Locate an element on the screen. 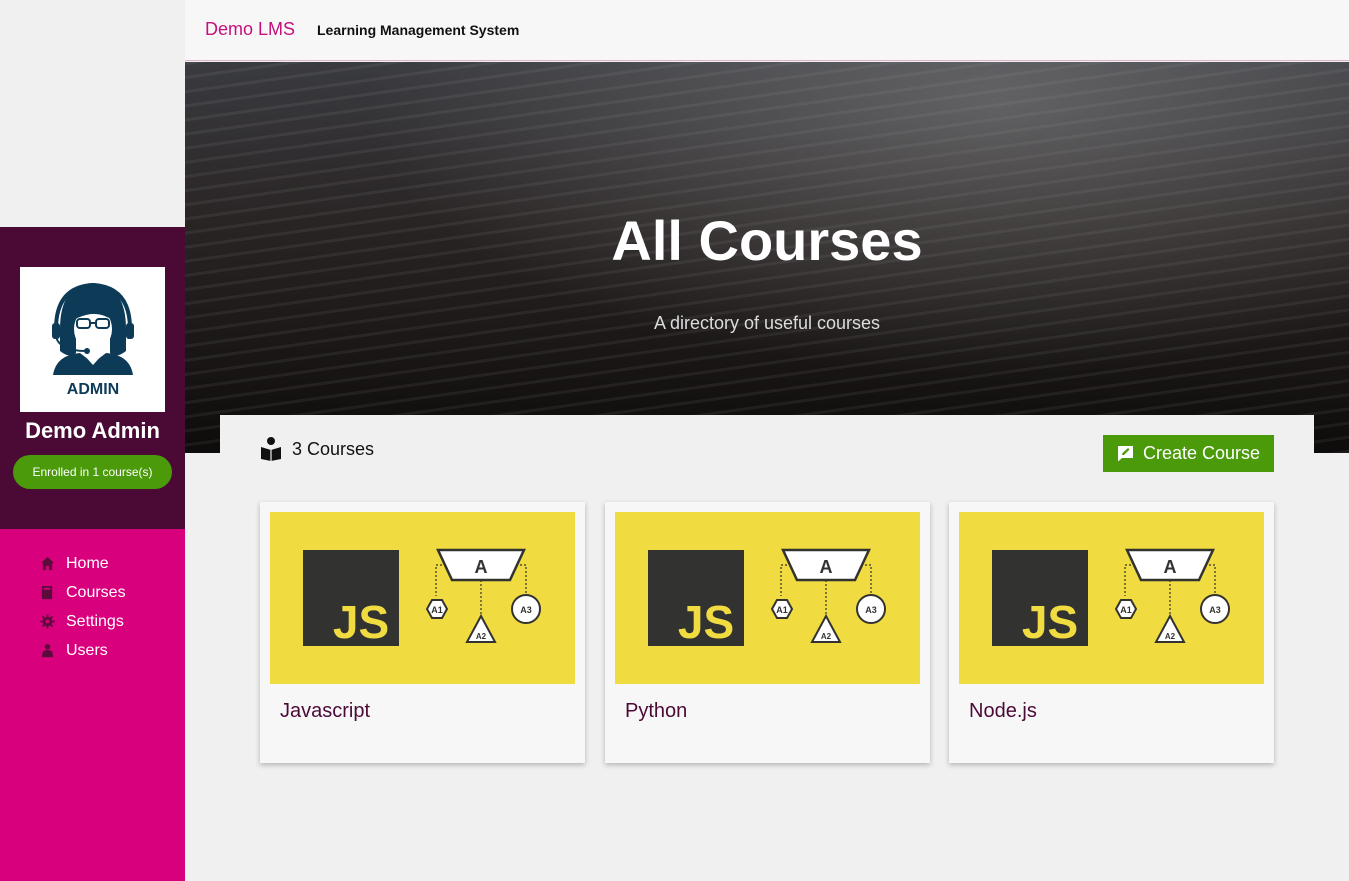  sidebar-item-settings: Settings is located at coordinates (92, 621).